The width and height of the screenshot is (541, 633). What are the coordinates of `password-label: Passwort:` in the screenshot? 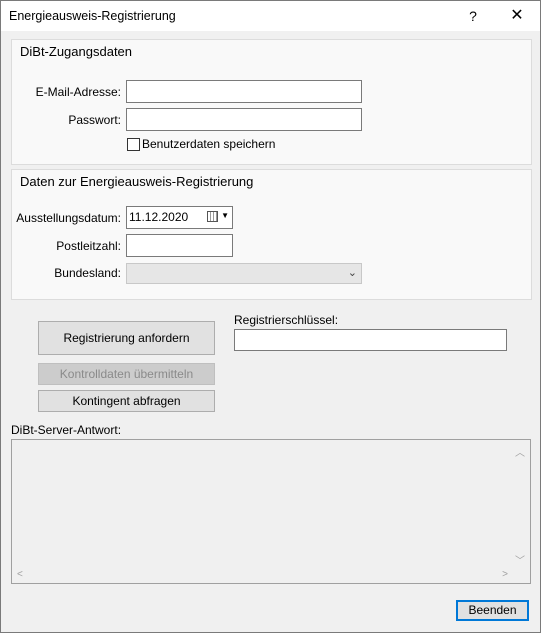 It's located at (94, 120).